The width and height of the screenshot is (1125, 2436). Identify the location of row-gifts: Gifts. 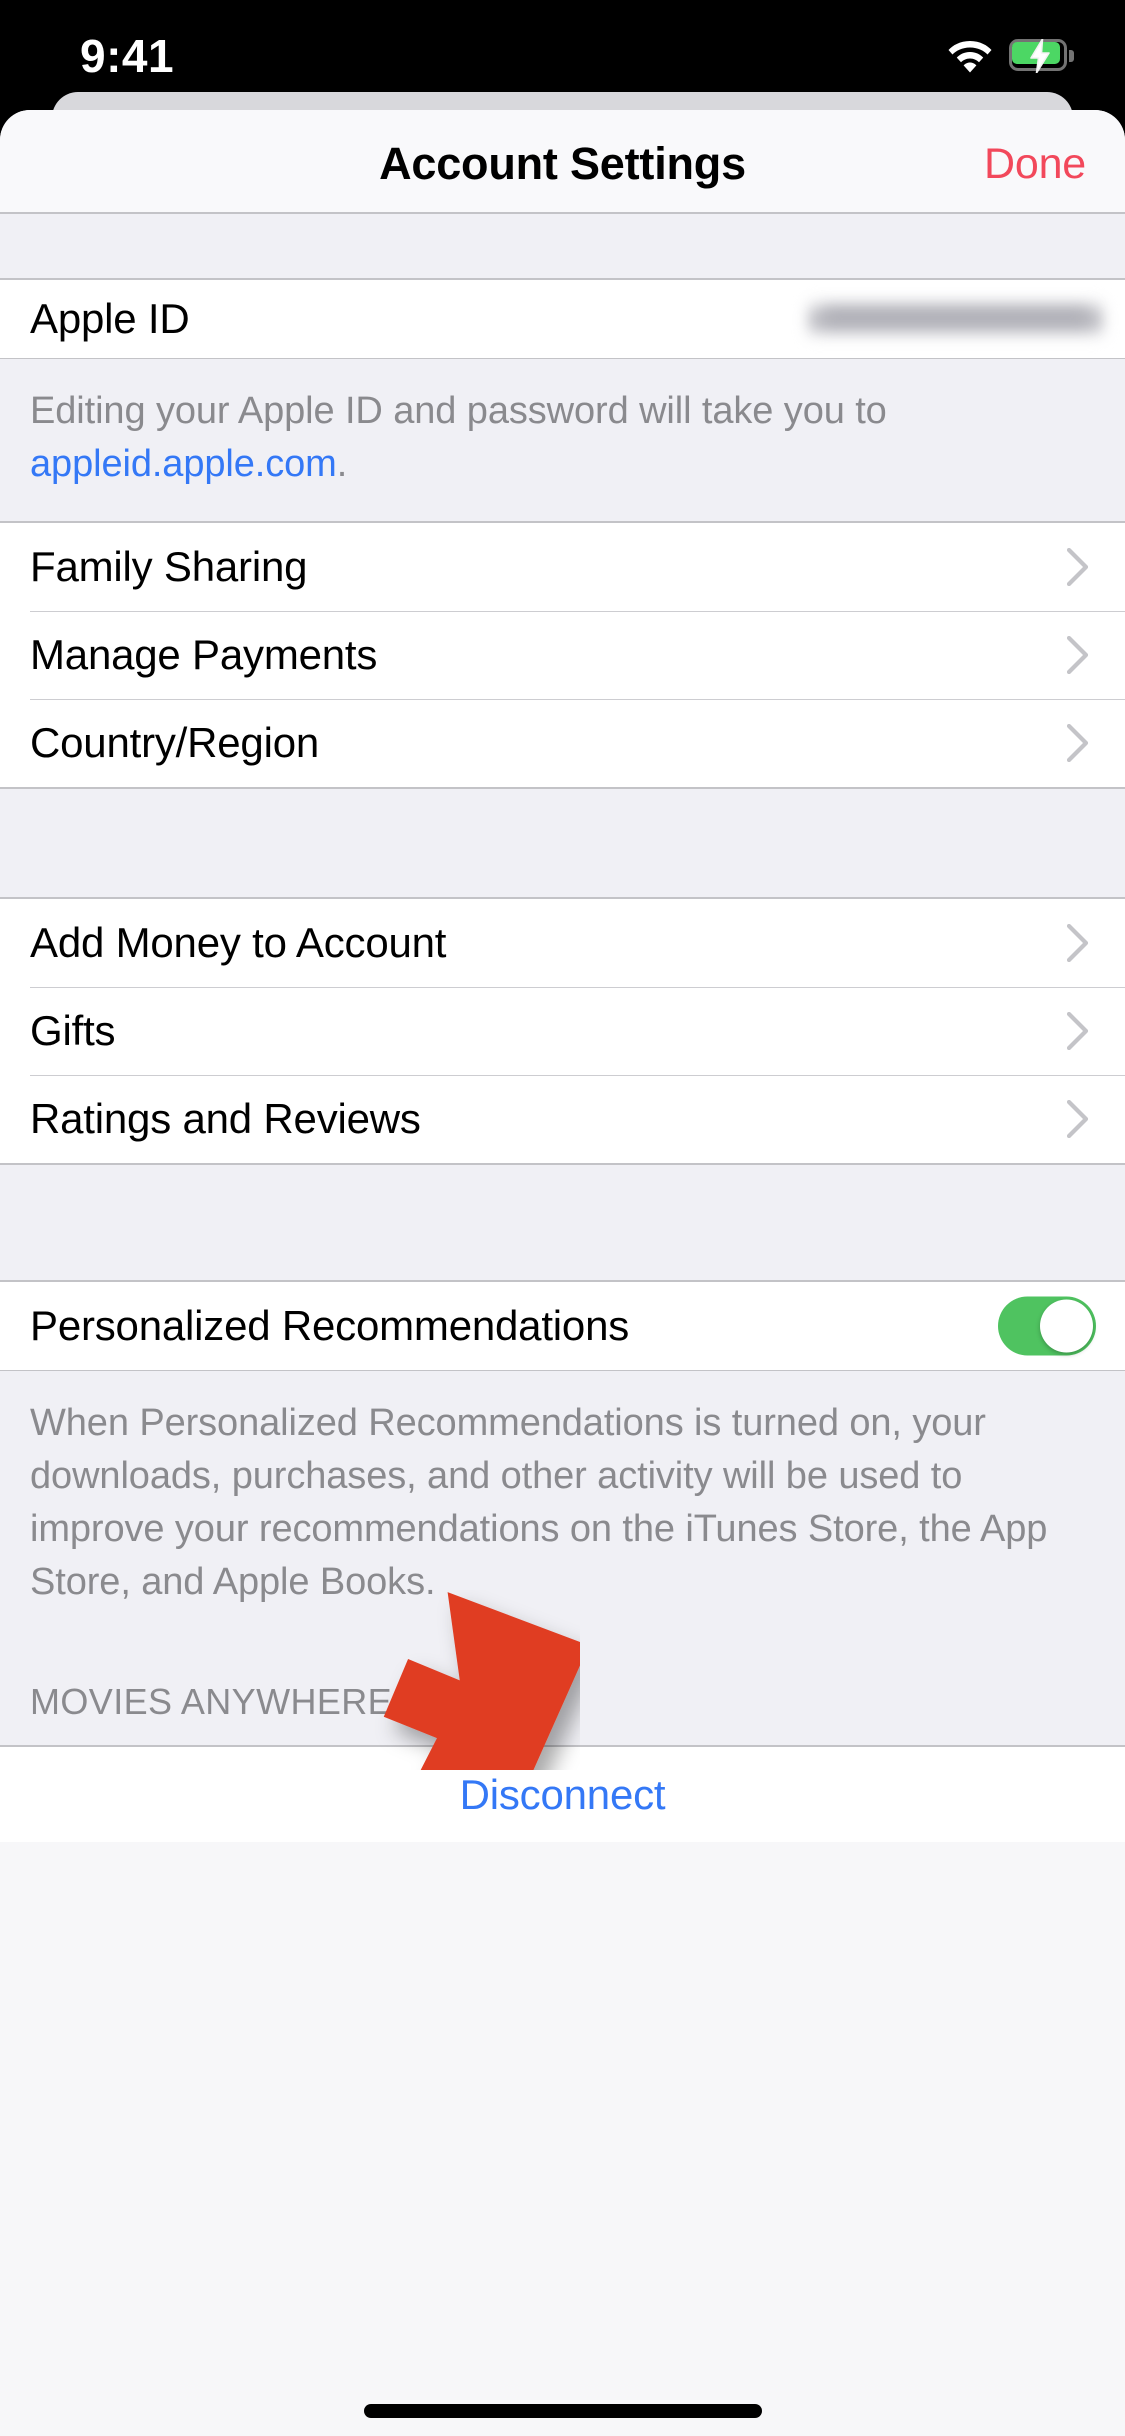
(562, 1031).